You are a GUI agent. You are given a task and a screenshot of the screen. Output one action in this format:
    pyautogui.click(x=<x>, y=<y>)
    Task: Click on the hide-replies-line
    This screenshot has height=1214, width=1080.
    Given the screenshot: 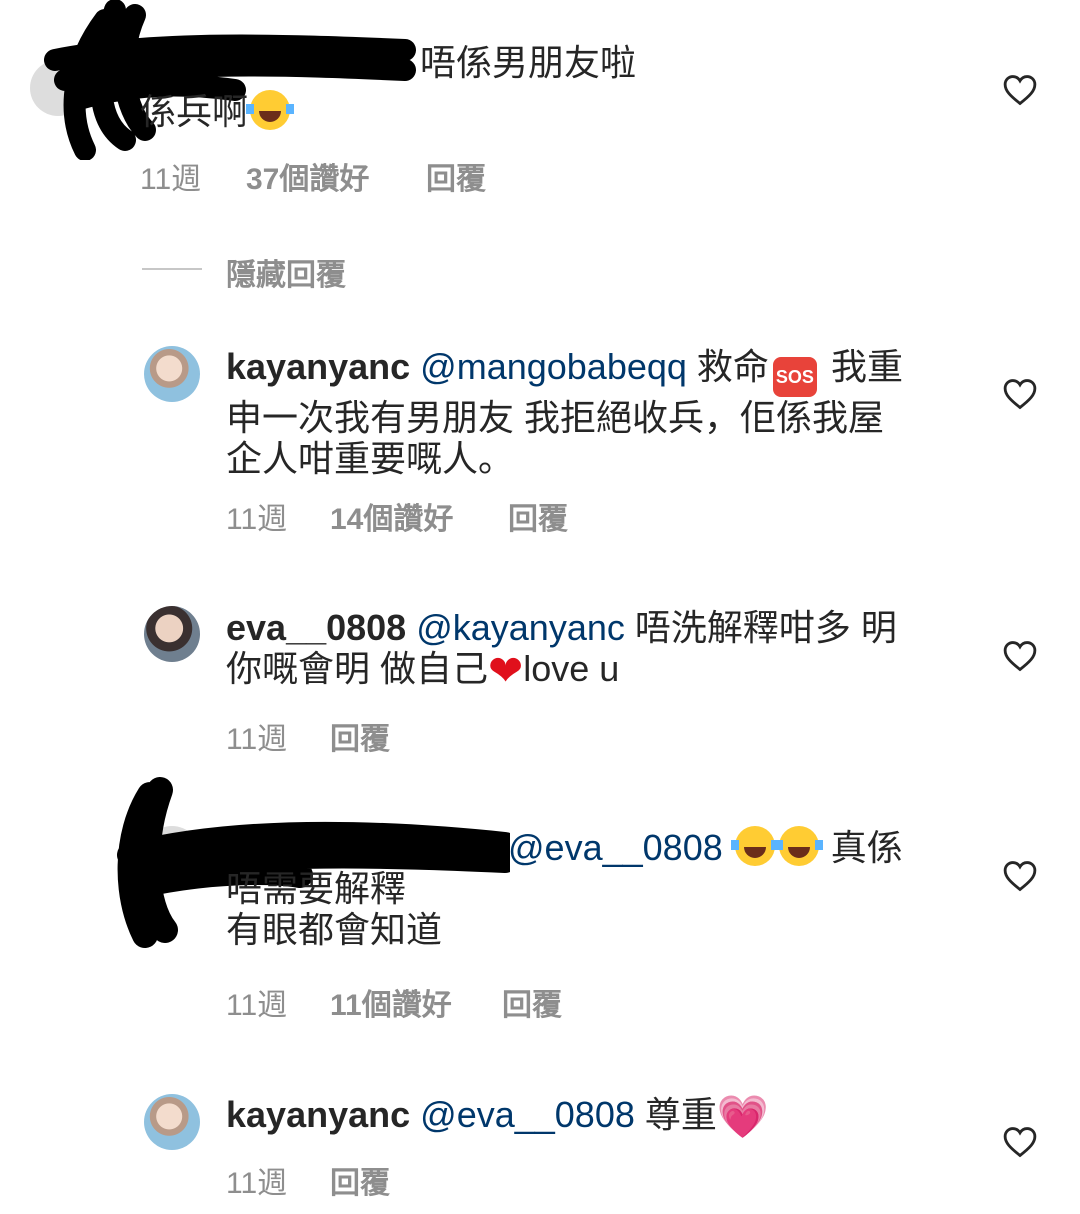 What is the action you would take?
    pyautogui.click(x=172, y=269)
    